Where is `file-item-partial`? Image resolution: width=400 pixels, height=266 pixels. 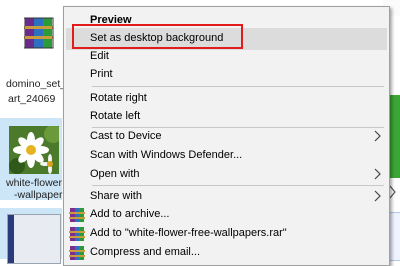 file-item-partial is located at coordinates (31, 236).